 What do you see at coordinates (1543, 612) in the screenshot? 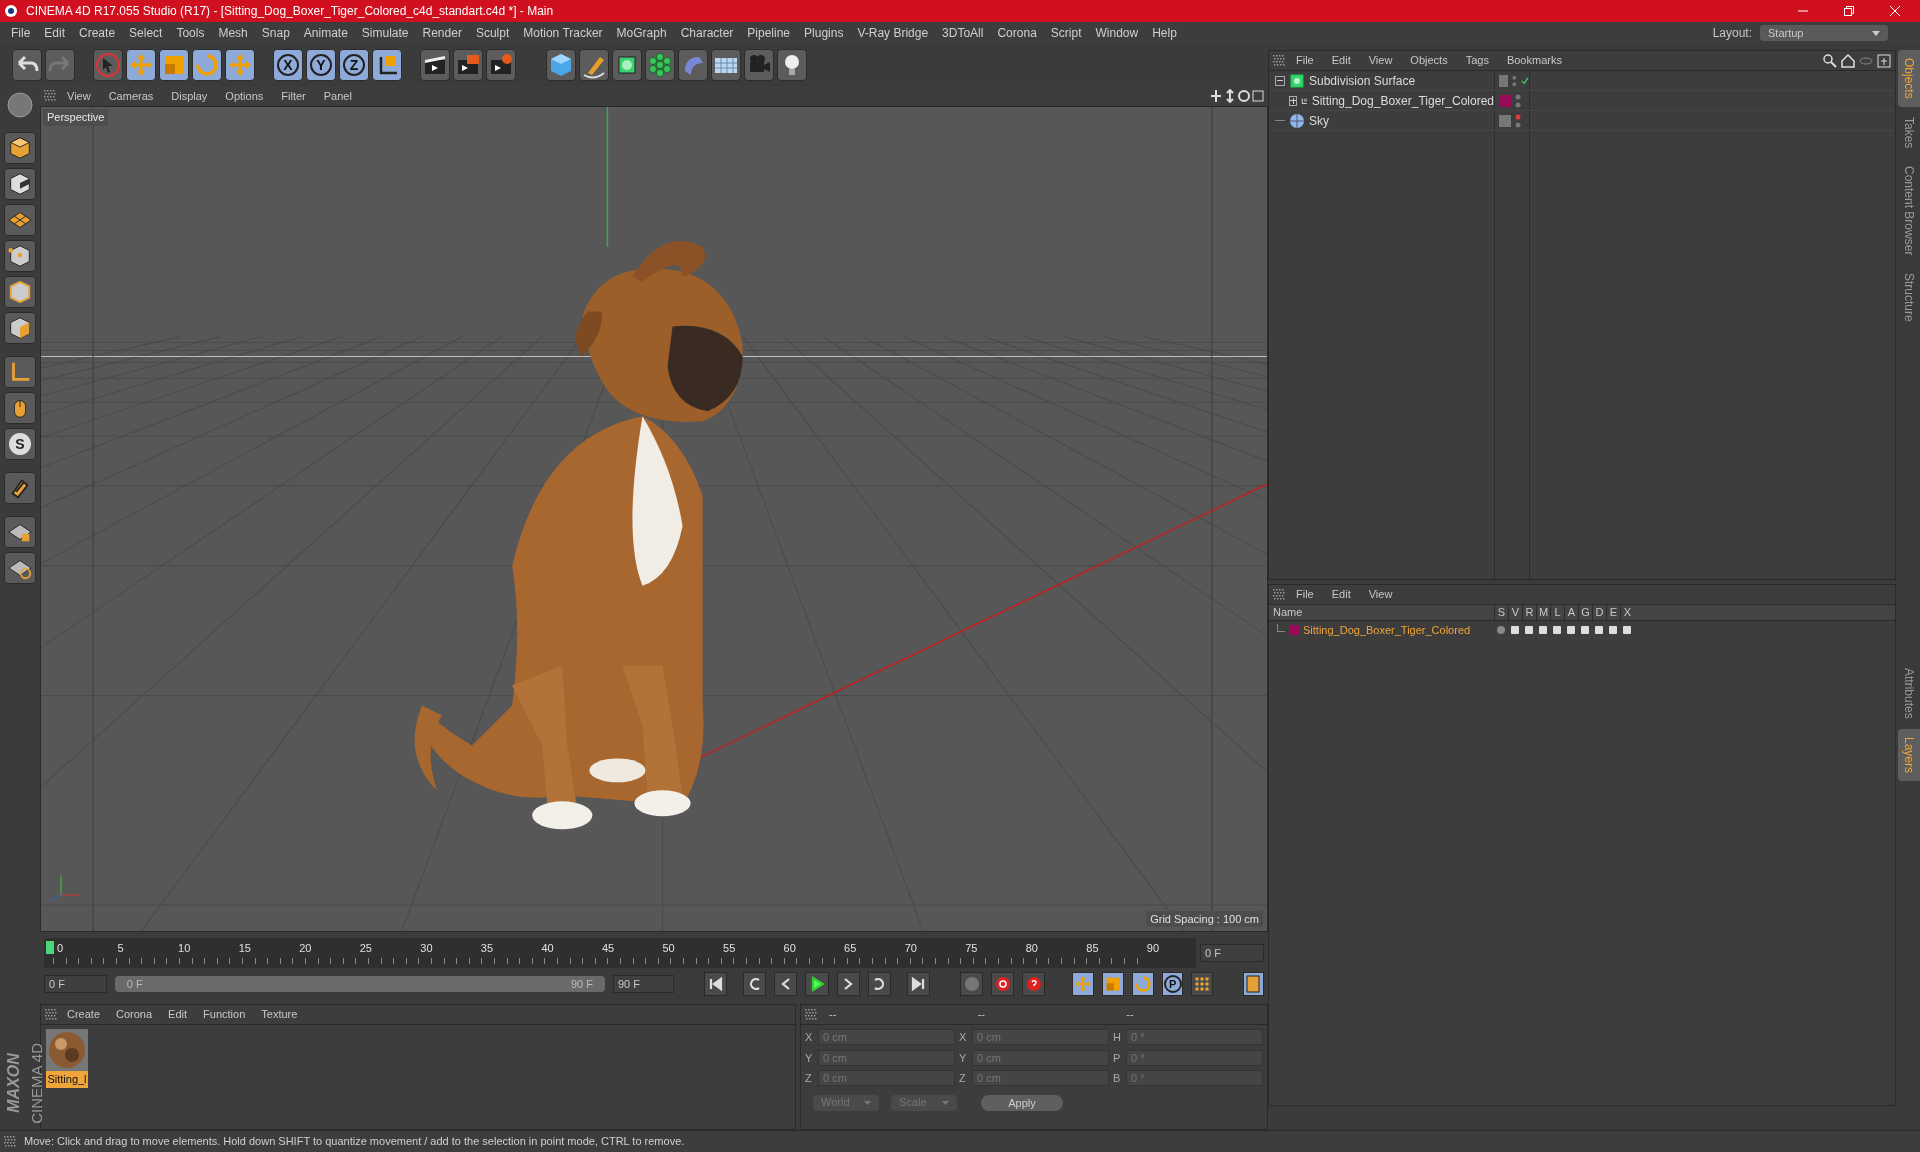
I see `column-header: M` at bounding box center [1543, 612].